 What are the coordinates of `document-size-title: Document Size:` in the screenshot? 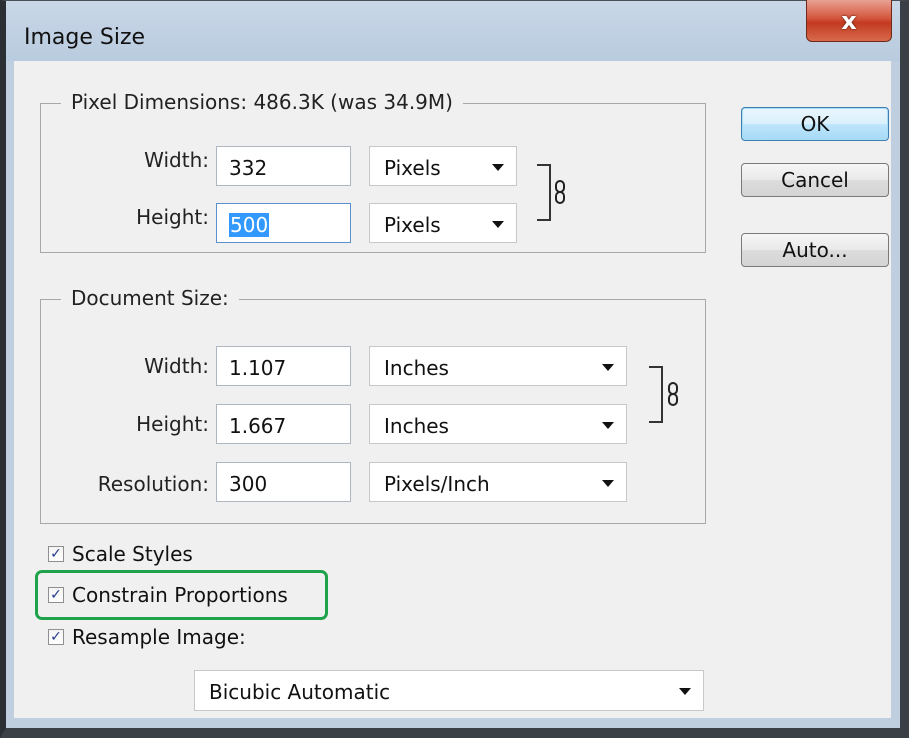 It's located at (150, 298).